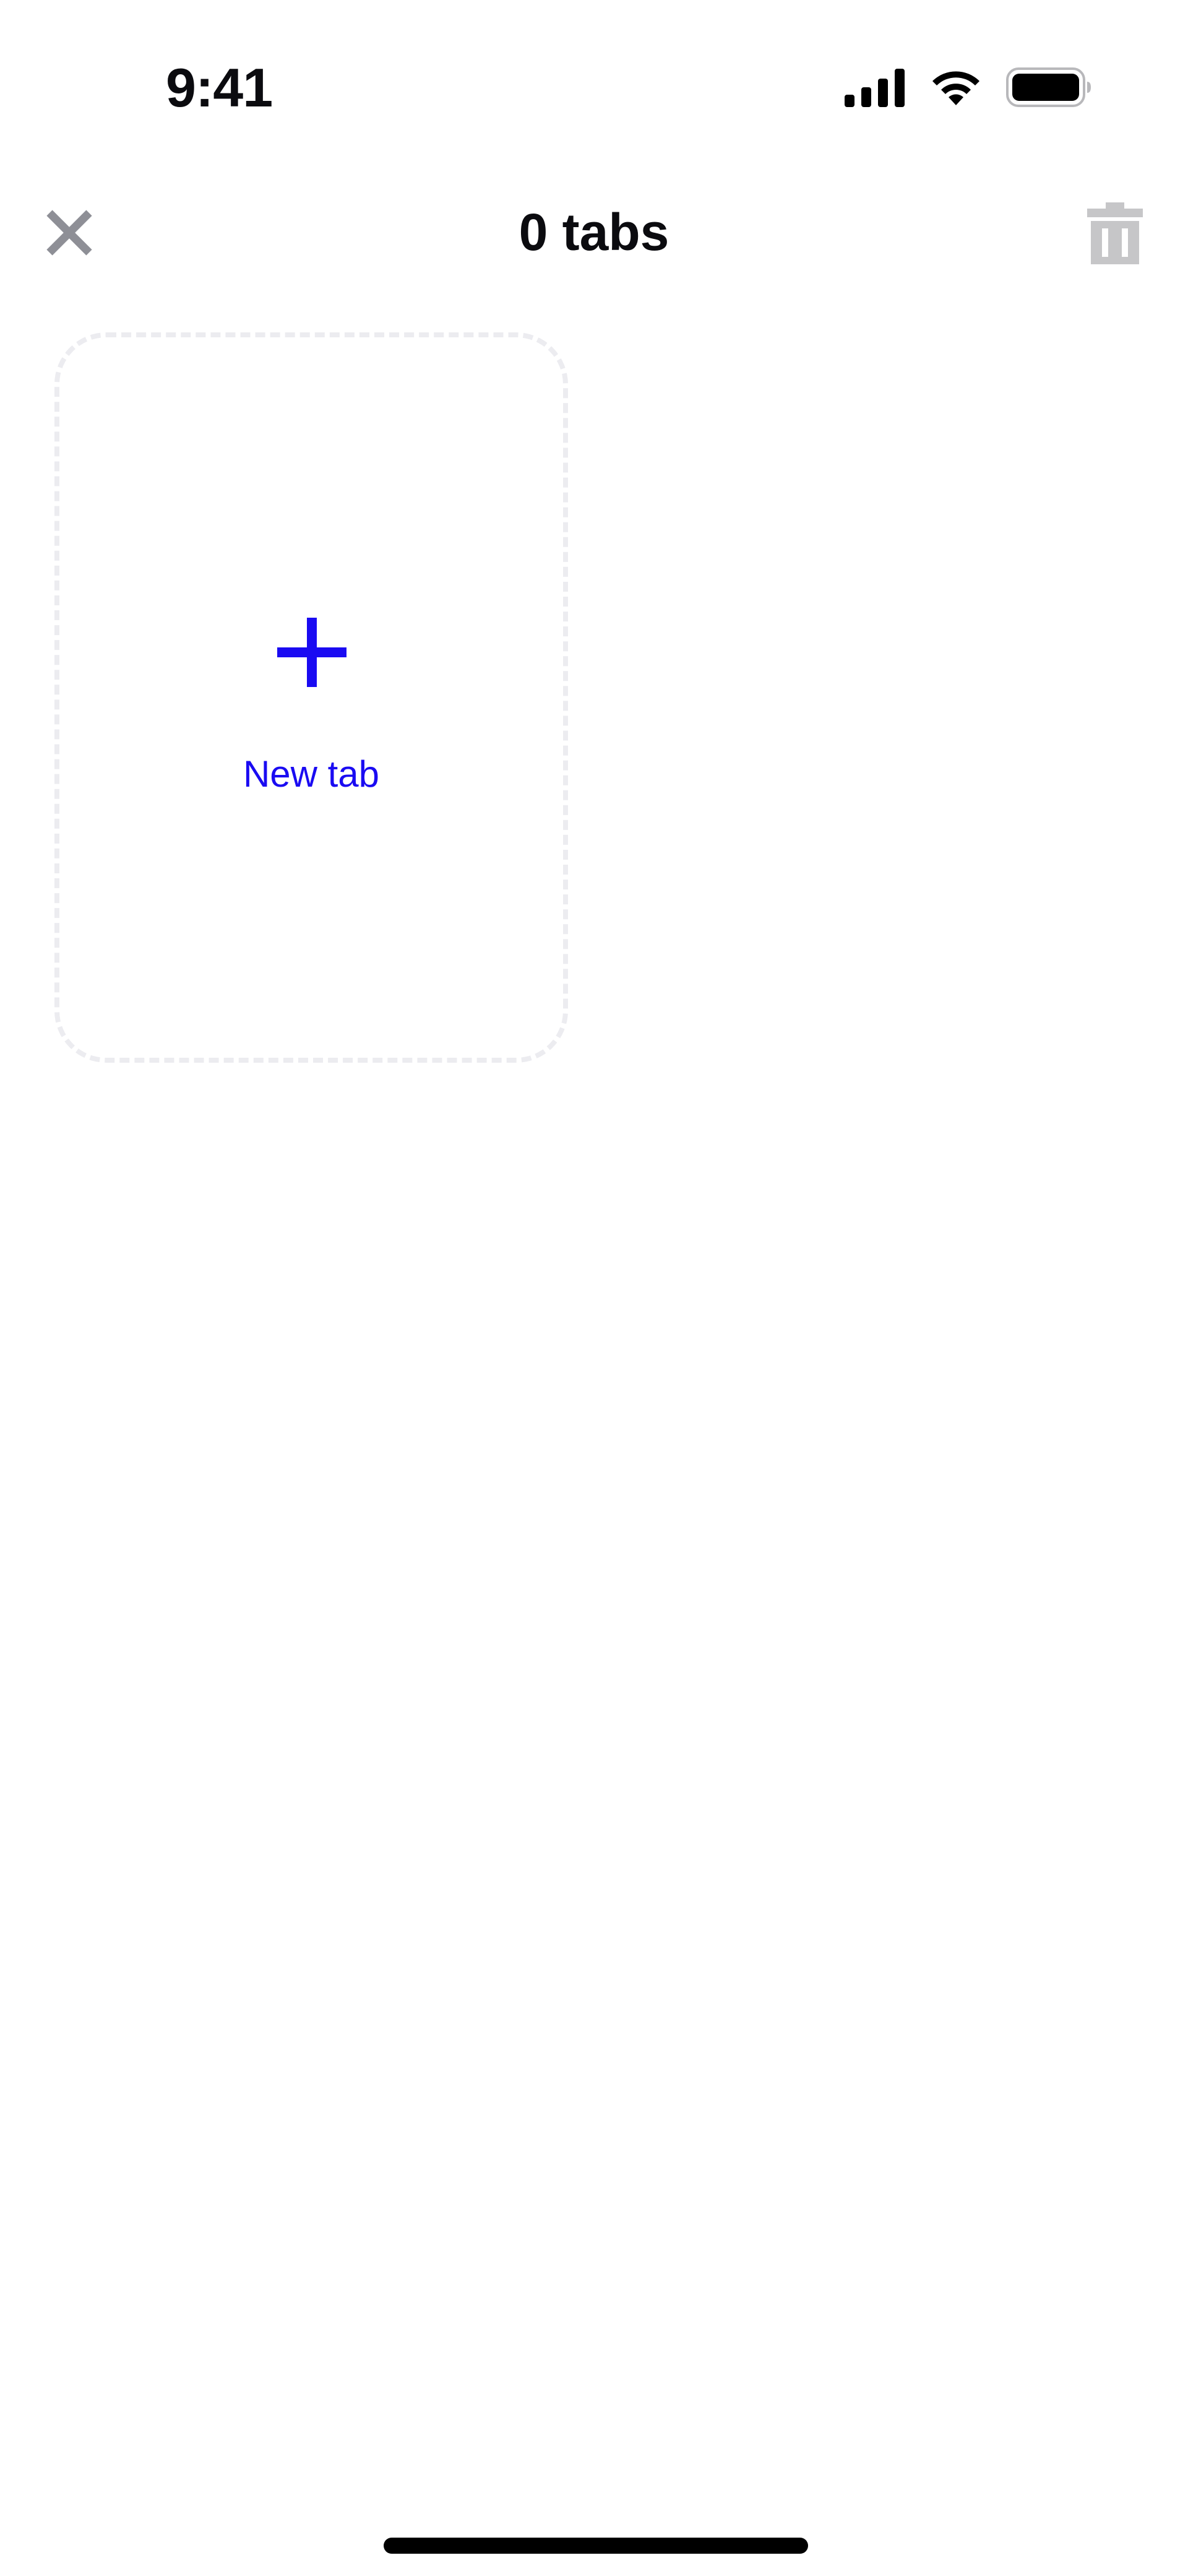 This screenshot has height=2576, width=1188. Describe the element at coordinates (1048, 89) in the screenshot. I see `battery-icon` at that location.